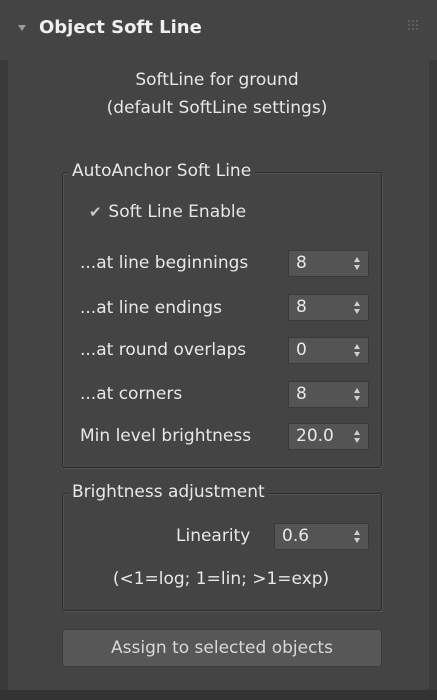  Describe the element at coordinates (315, 436) in the screenshot. I see `min-level-brightness-value: 20.0` at that location.